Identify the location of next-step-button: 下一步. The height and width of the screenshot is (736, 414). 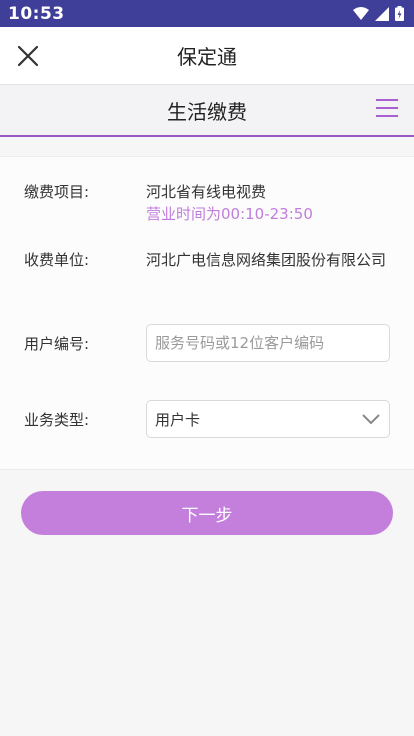
(207, 513).